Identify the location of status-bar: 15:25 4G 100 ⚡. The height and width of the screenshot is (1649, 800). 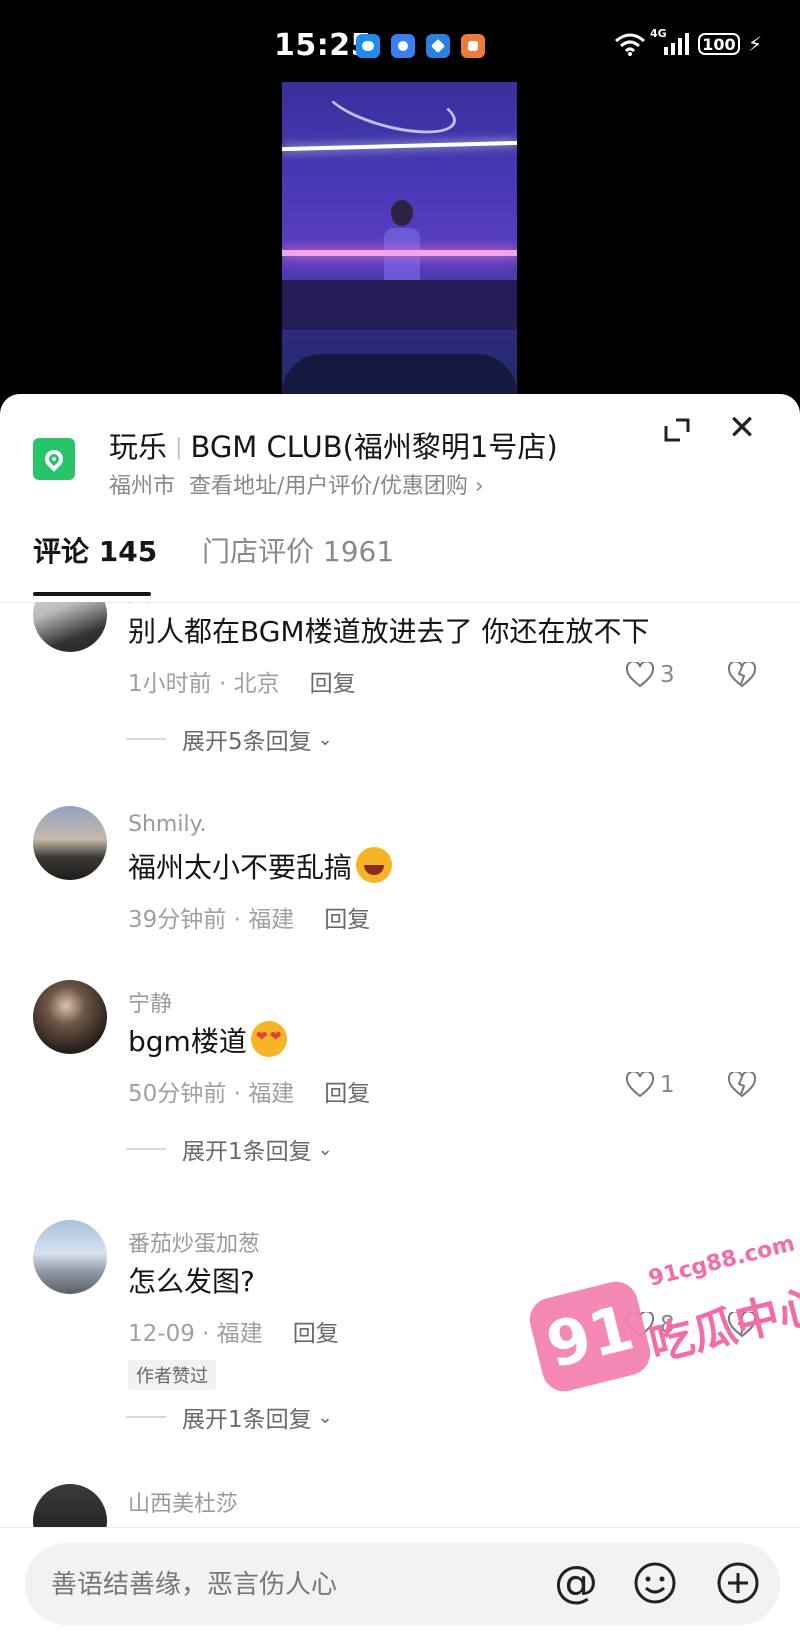
(400, 41).